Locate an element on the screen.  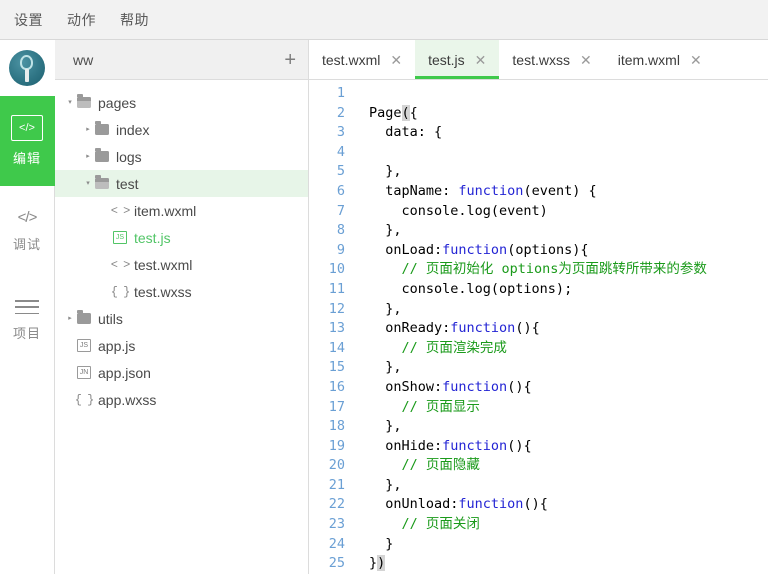
tab-label: test.wxss is located at coordinates (541, 59).